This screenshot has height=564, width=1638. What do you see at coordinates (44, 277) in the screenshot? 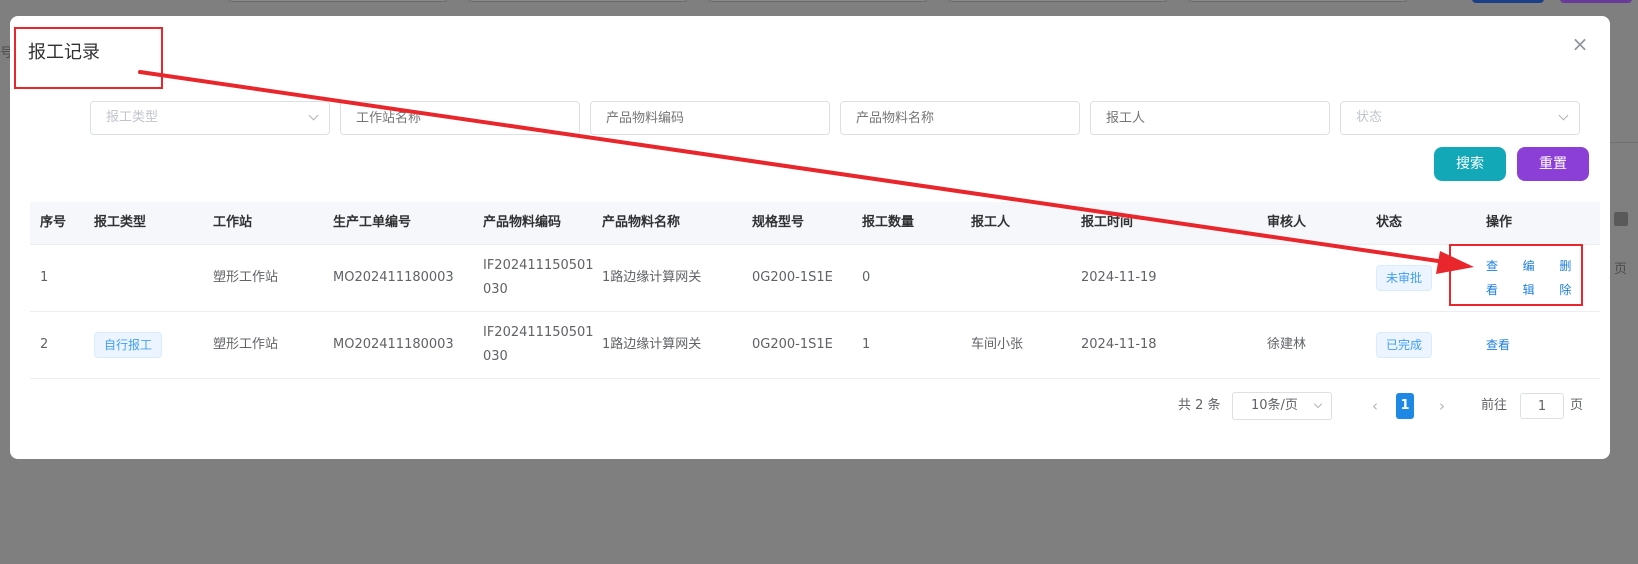
I see `row-index: 1` at bounding box center [44, 277].